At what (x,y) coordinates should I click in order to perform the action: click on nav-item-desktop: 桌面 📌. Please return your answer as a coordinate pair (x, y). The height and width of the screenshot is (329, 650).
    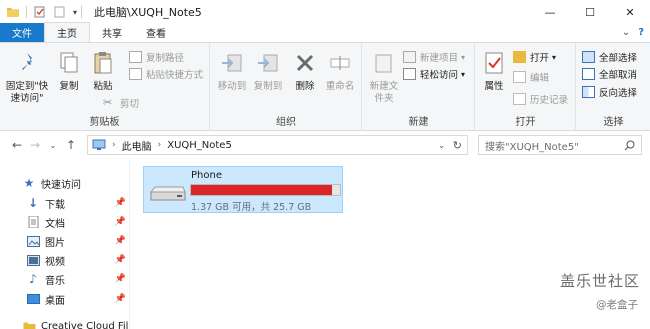
    Looking at the image, I should click on (77, 299).